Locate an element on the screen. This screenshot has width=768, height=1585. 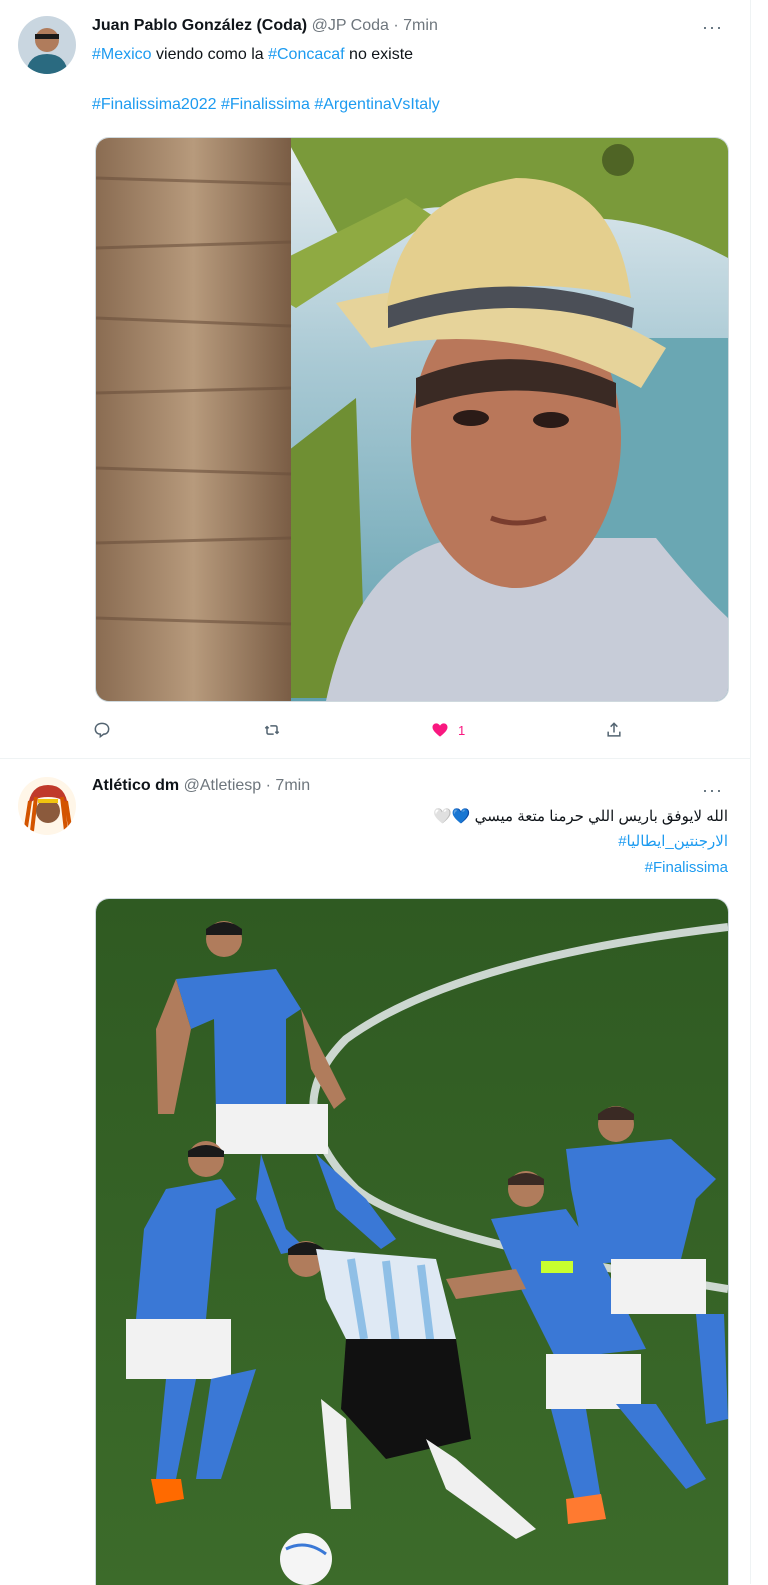
heart-icon is located at coordinates (440, 730).